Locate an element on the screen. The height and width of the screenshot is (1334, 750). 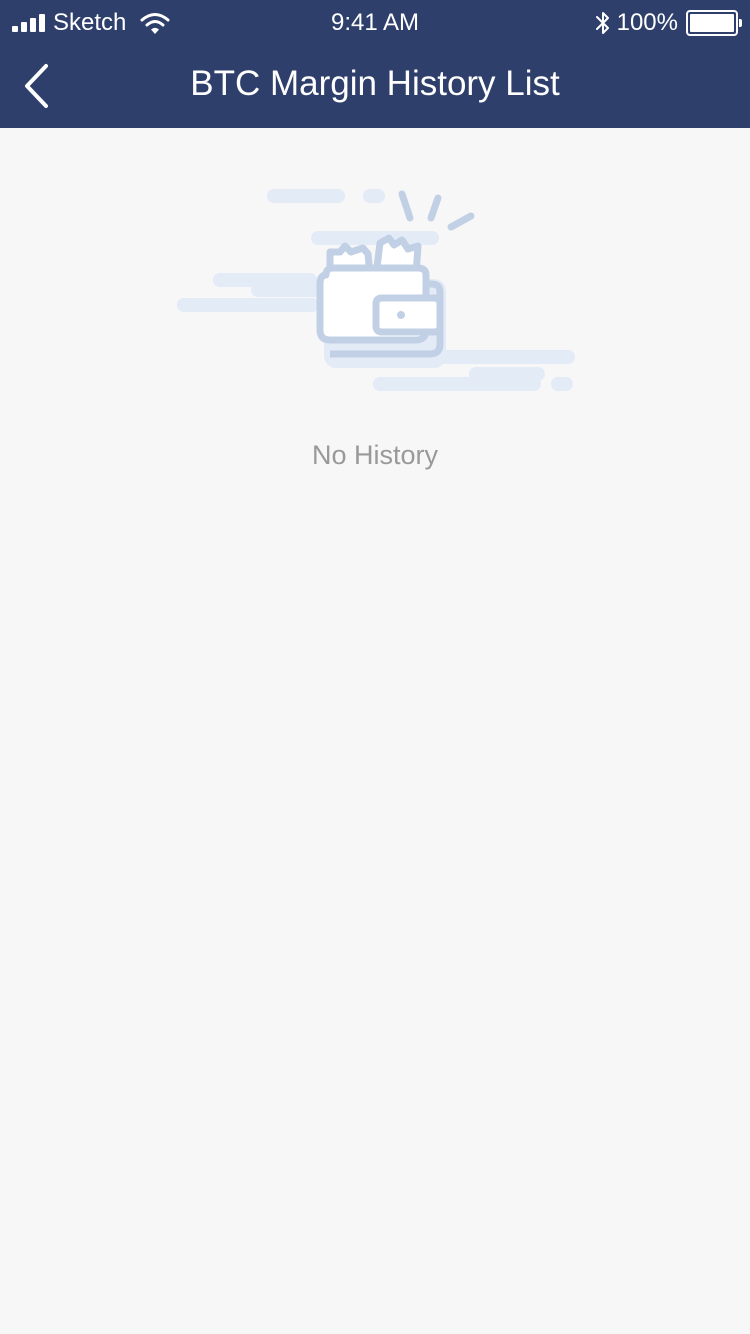
battery-percent: 100% is located at coordinates (647, 22).